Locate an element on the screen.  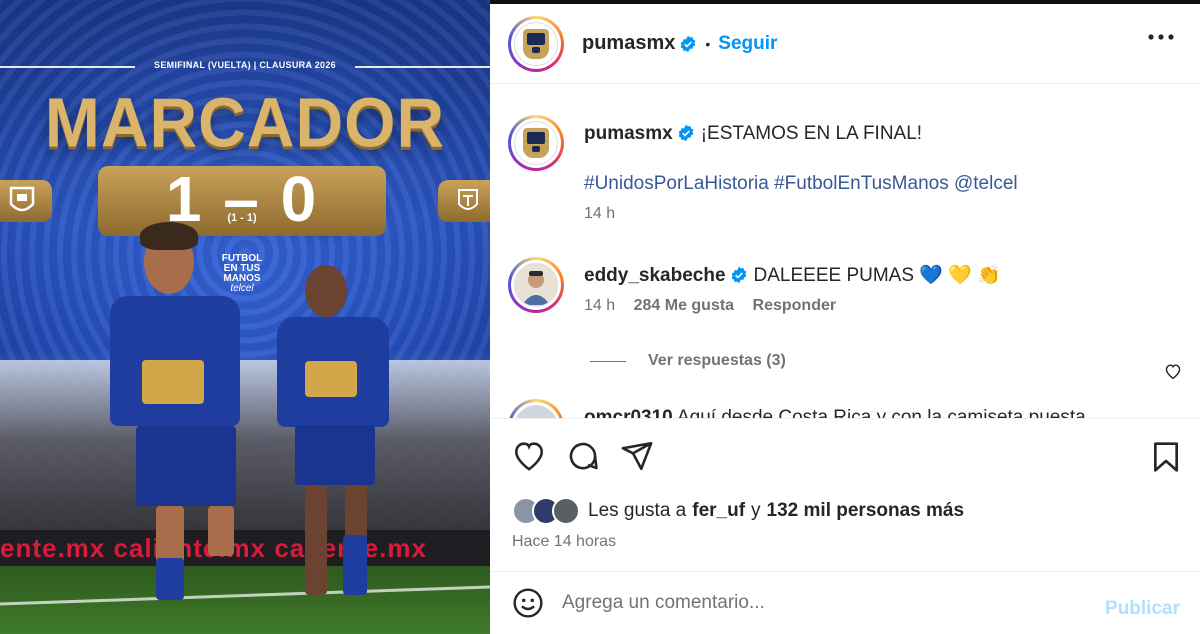
liker-avatars is located at coordinates (546, 511).